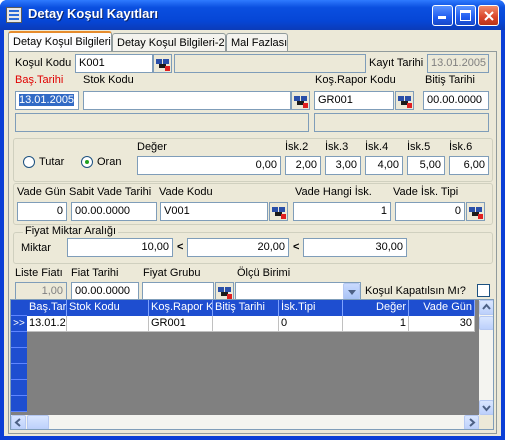  What do you see at coordinates (396, 63) in the screenshot?
I see `kayit-tarihi-label: Kayıt Tarihi` at bounding box center [396, 63].